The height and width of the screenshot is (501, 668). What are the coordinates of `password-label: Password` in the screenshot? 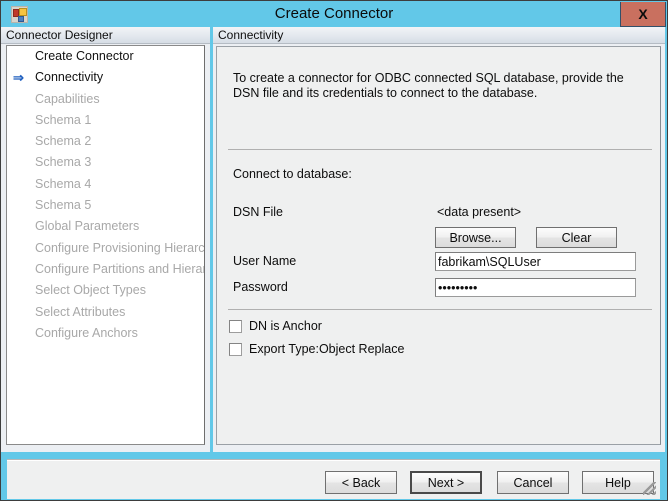 It's located at (260, 287).